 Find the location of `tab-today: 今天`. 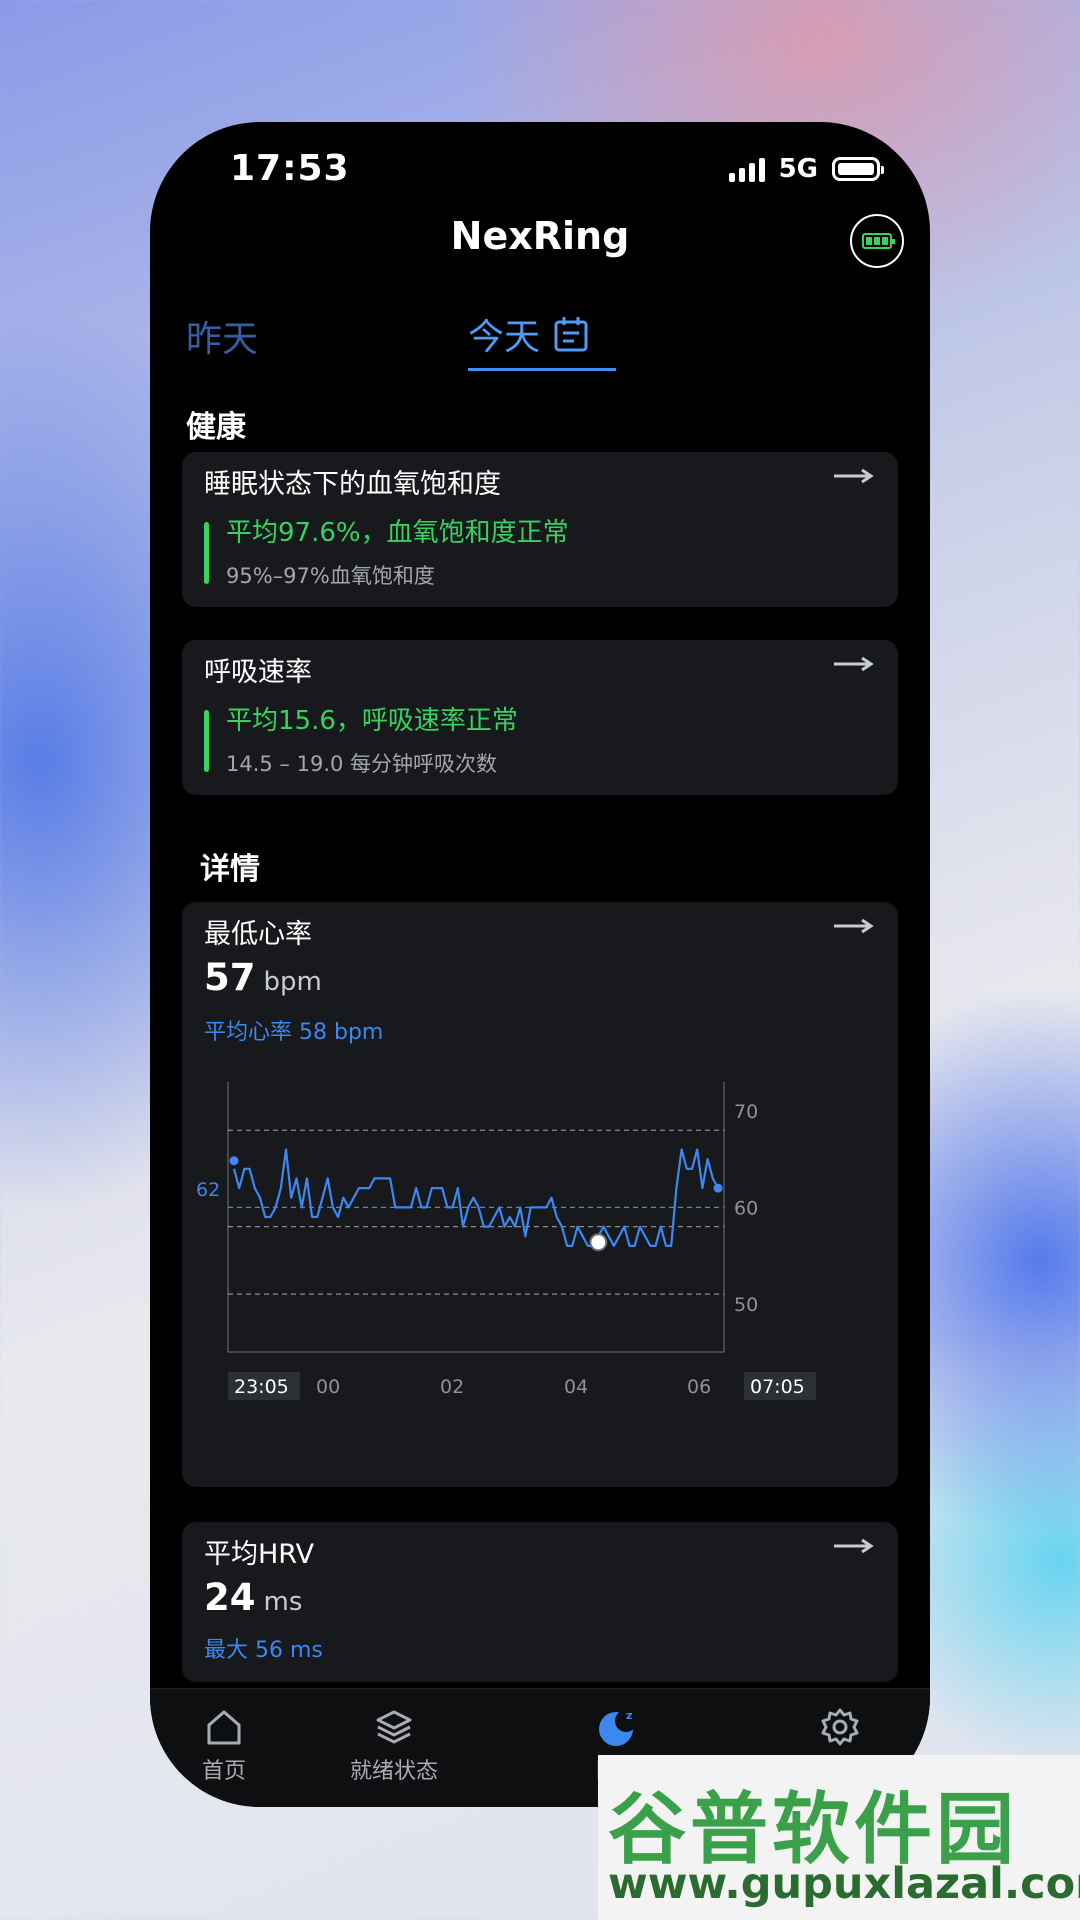

tab-today: 今天 is located at coordinates (528, 340).